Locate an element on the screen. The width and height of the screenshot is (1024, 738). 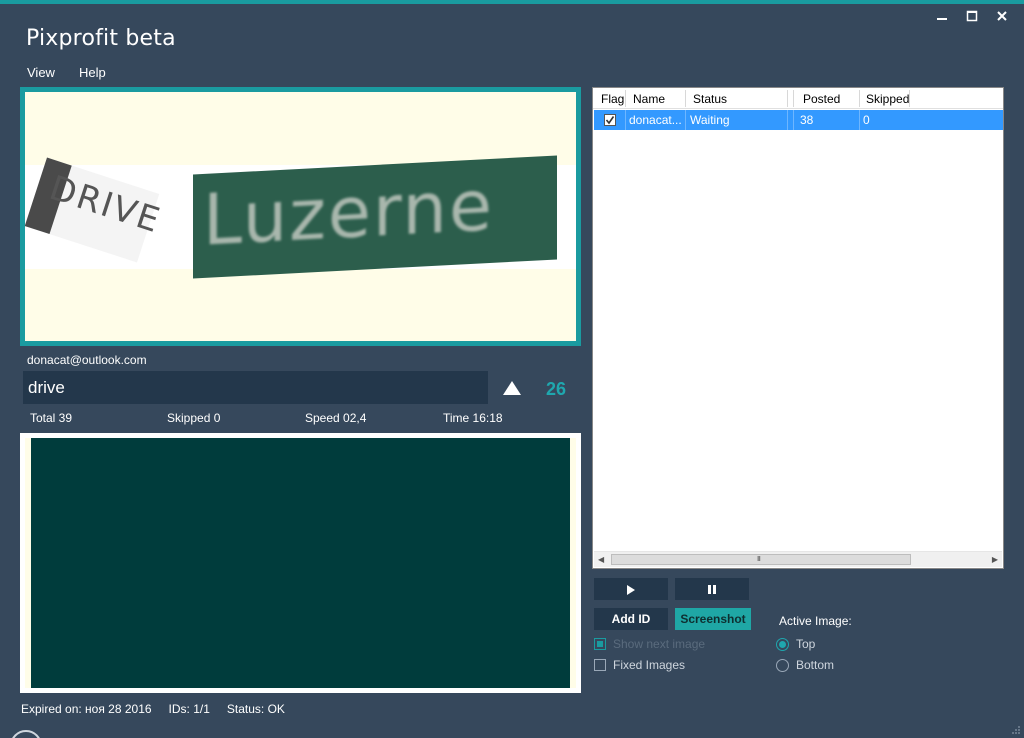
show-next-image-option: Show next image is located at coordinates (649, 644).